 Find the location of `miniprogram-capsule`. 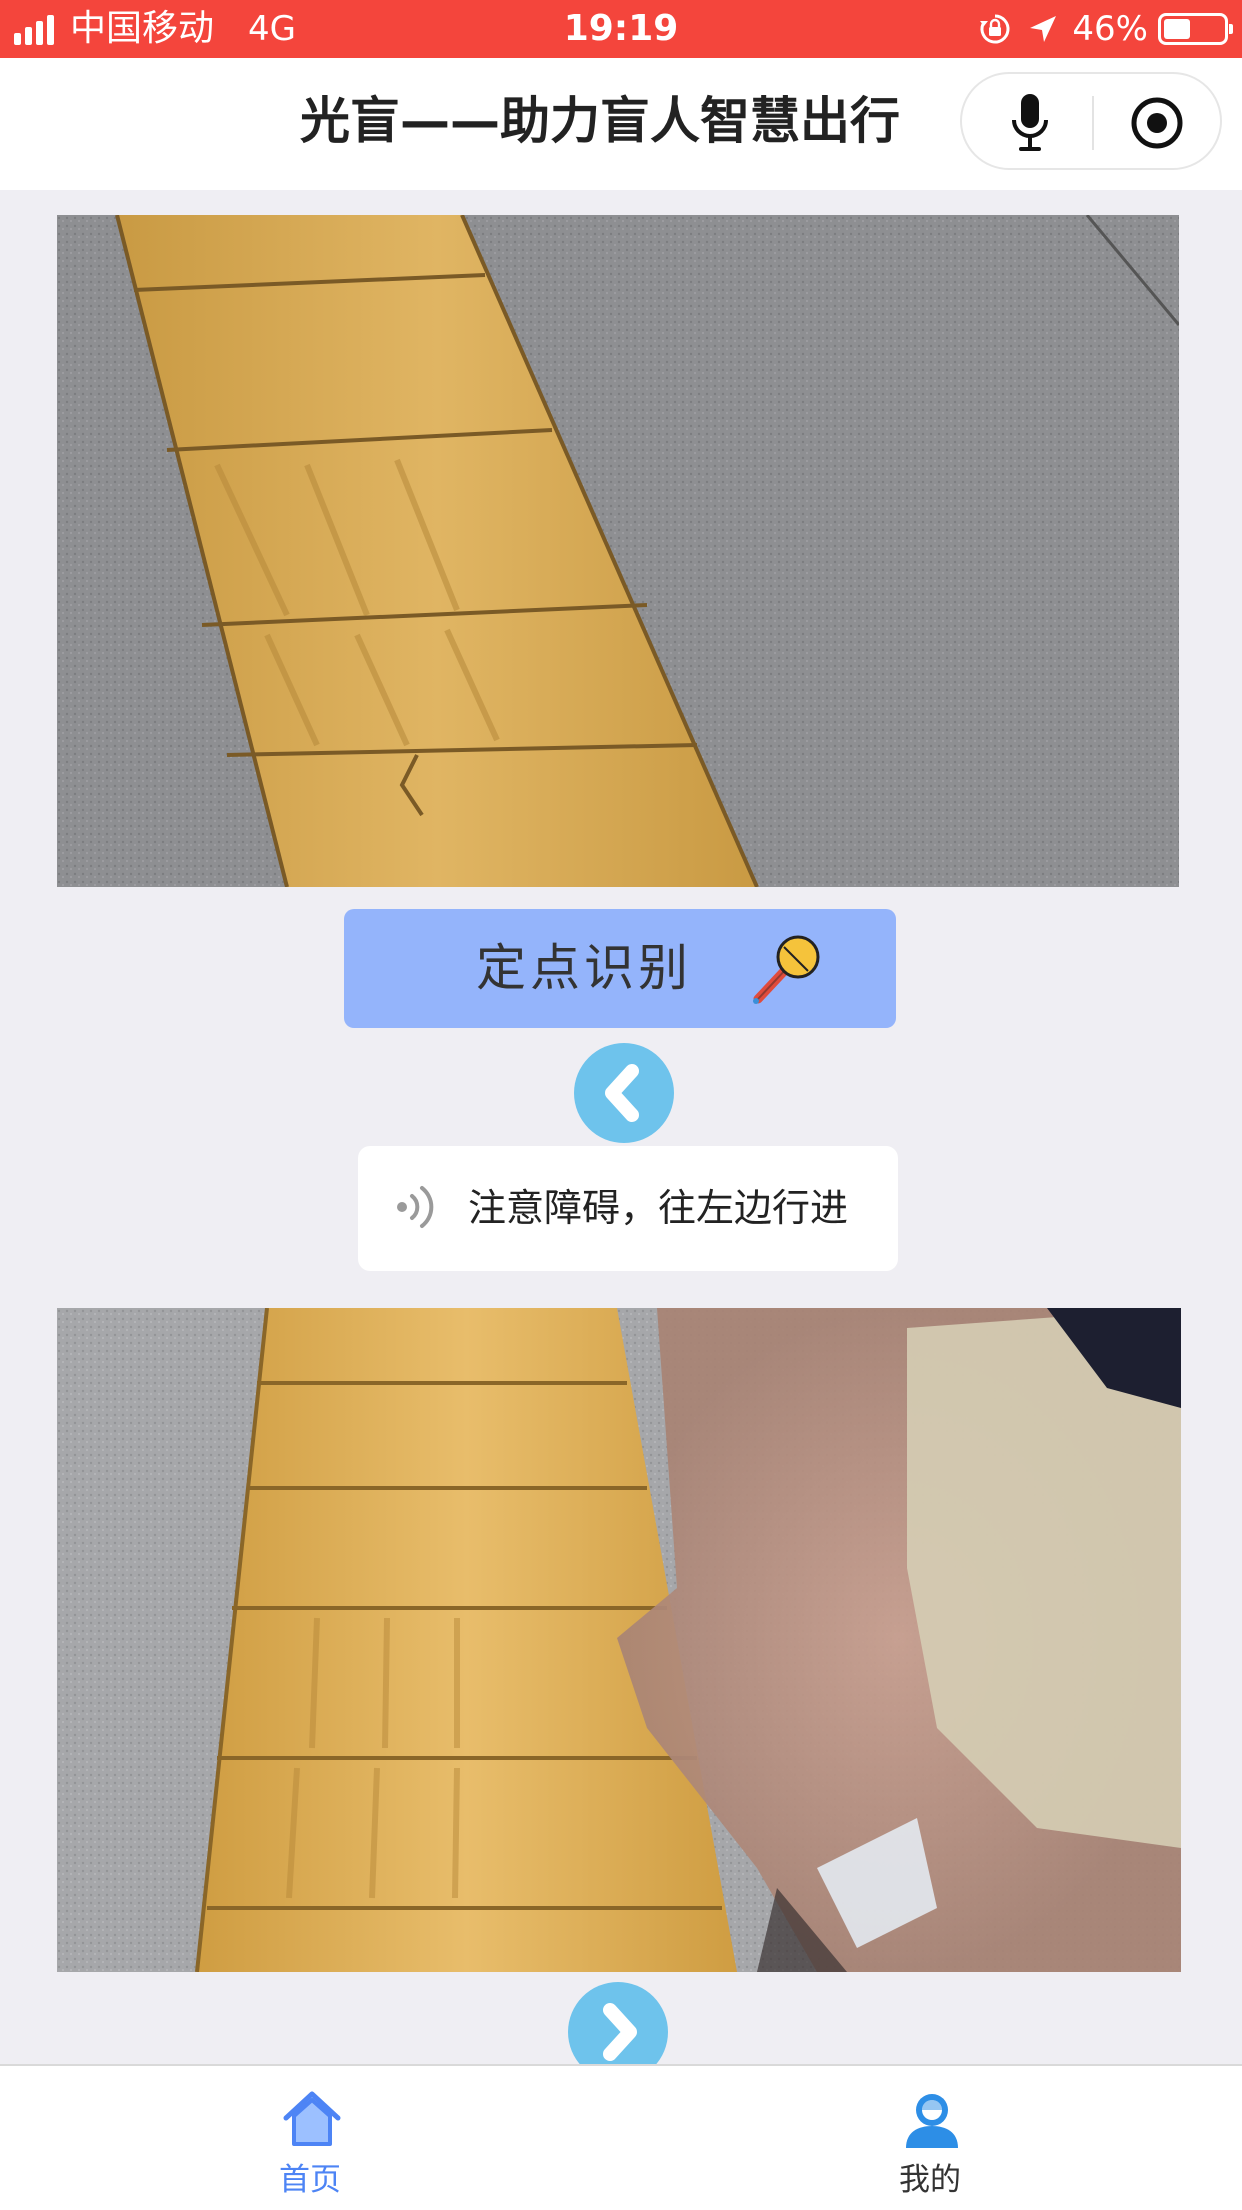

miniprogram-capsule is located at coordinates (1091, 121).